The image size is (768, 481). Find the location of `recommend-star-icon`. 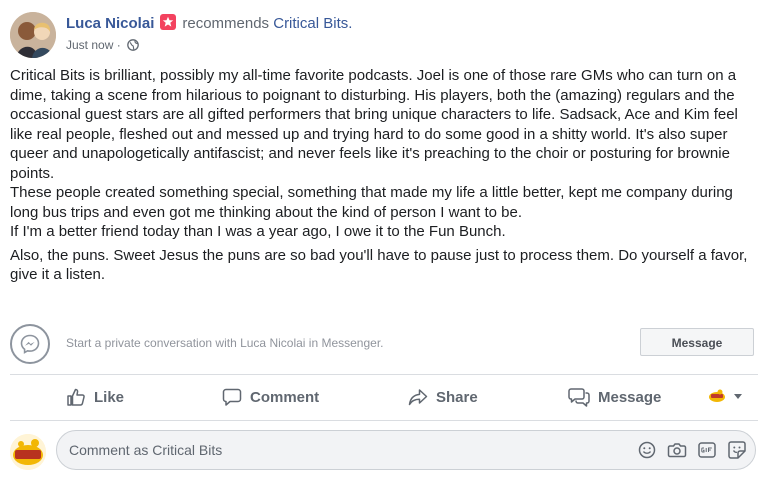

recommend-star-icon is located at coordinates (168, 22).